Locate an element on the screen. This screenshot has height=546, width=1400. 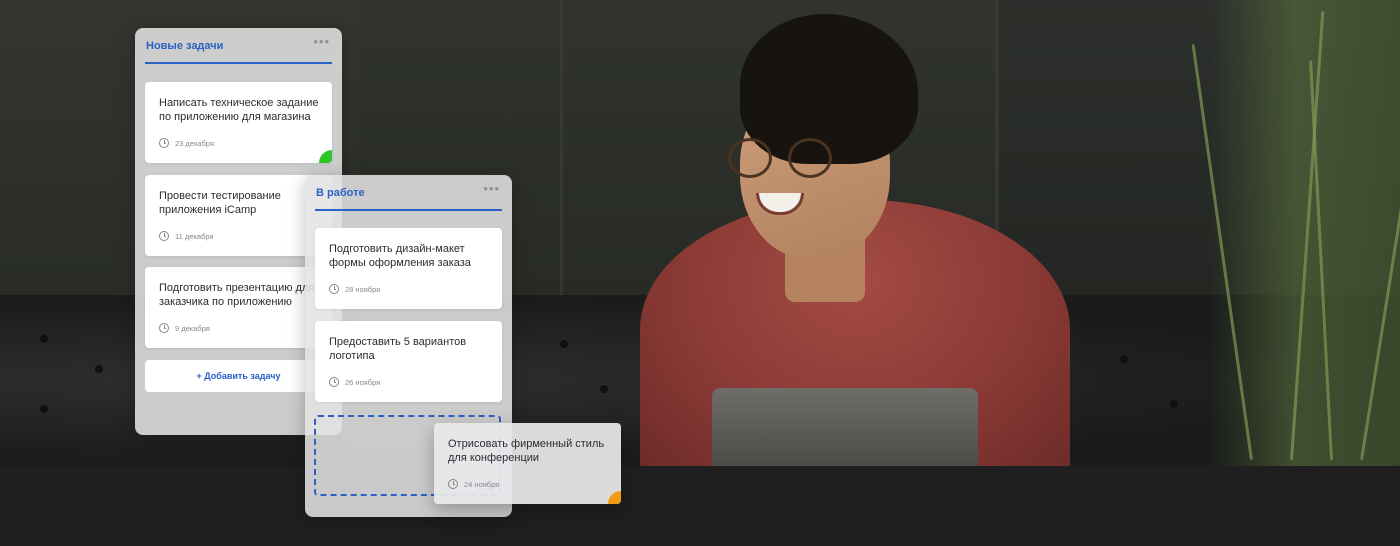
date-text: 24 ноября is located at coordinates (482, 484).